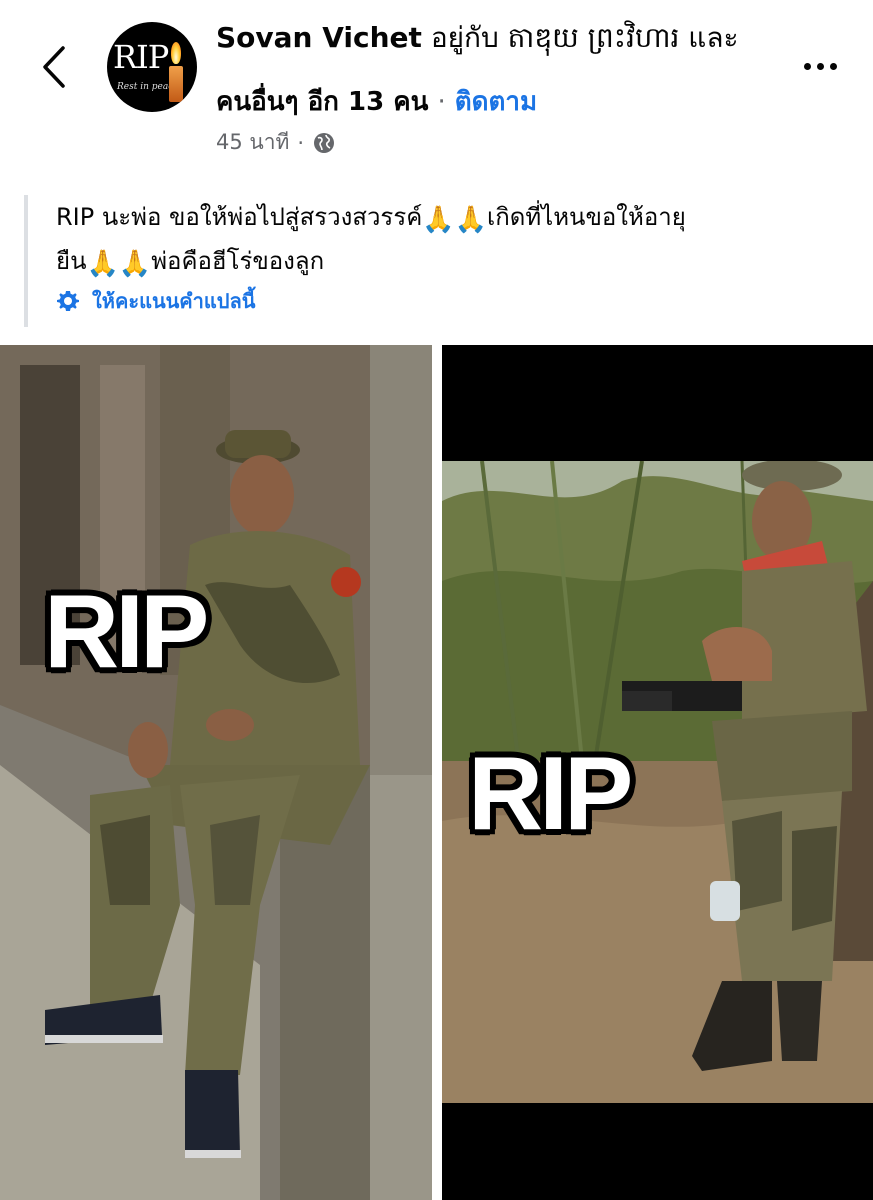 This screenshot has height=1200, width=873. I want to click on rate-translation-label: ให้คะแนนคำแปลนี้, so click(174, 301).